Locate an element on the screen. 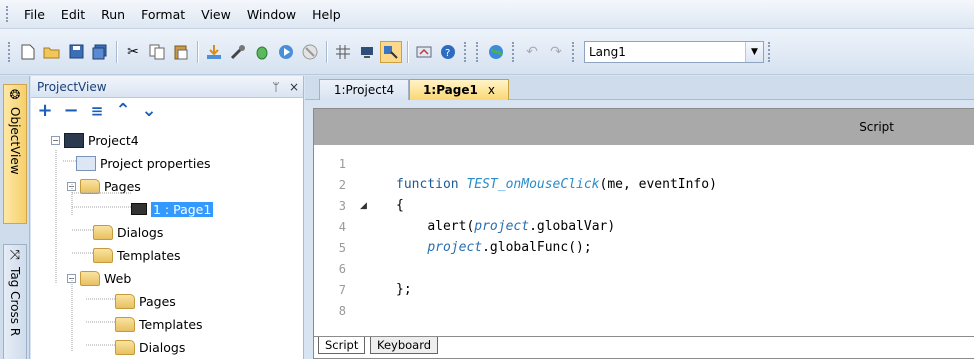  side-strip: ❂ ObjectView ⤨ Tag Cross R is located at coordinates (15, 217).